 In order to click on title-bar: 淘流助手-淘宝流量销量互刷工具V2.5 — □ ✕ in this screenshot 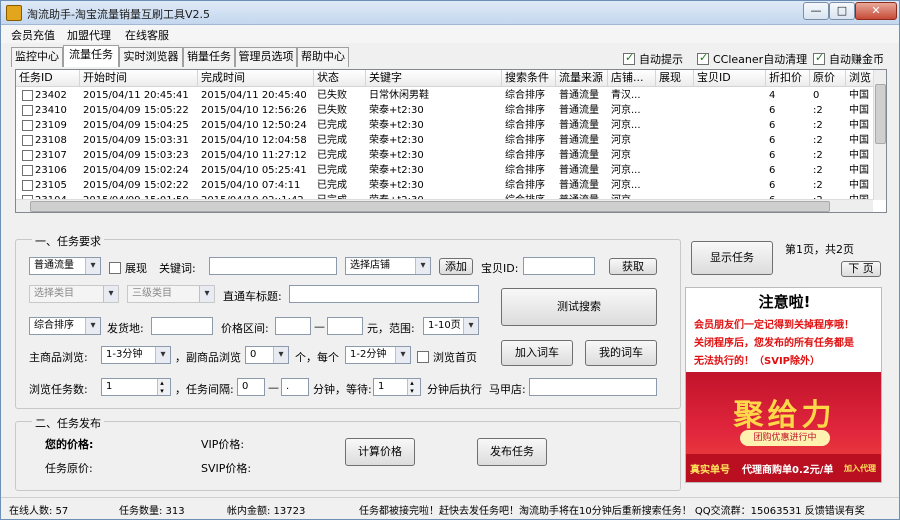, I will do `click(450, 13)`.